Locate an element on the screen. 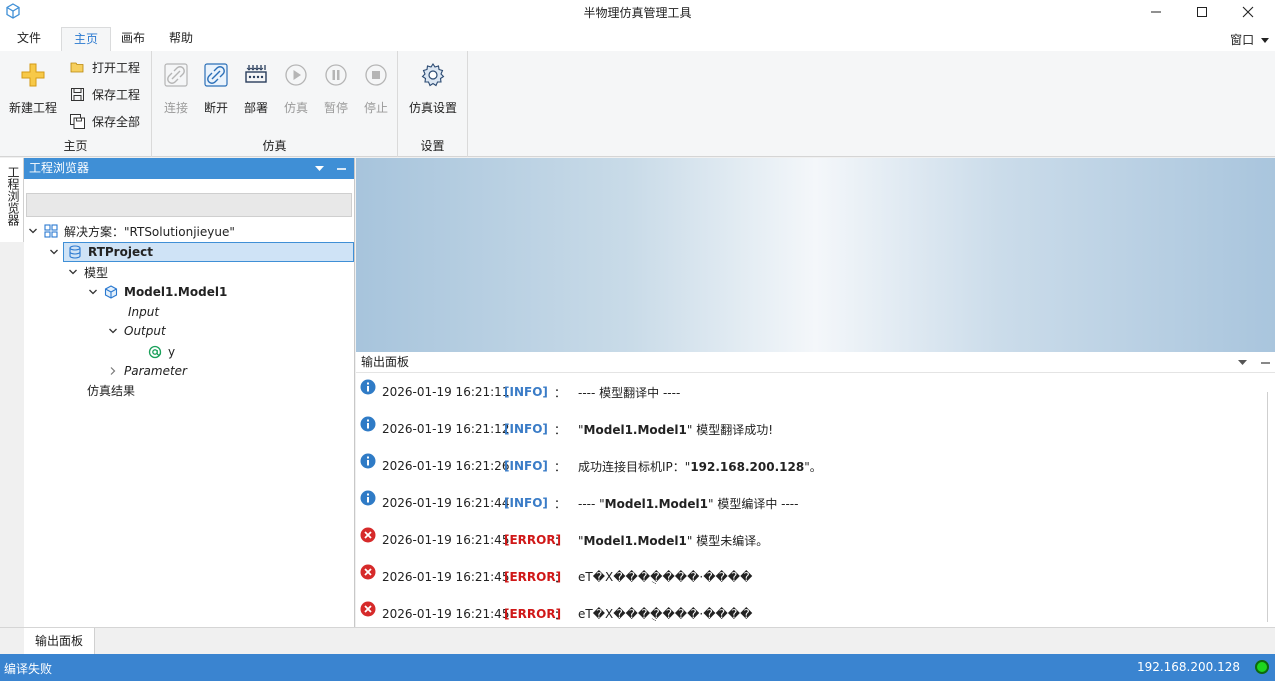 This screenshot has height=681, width=1275. save-all-button: 保存全部 is located at coordinates (105, 121).